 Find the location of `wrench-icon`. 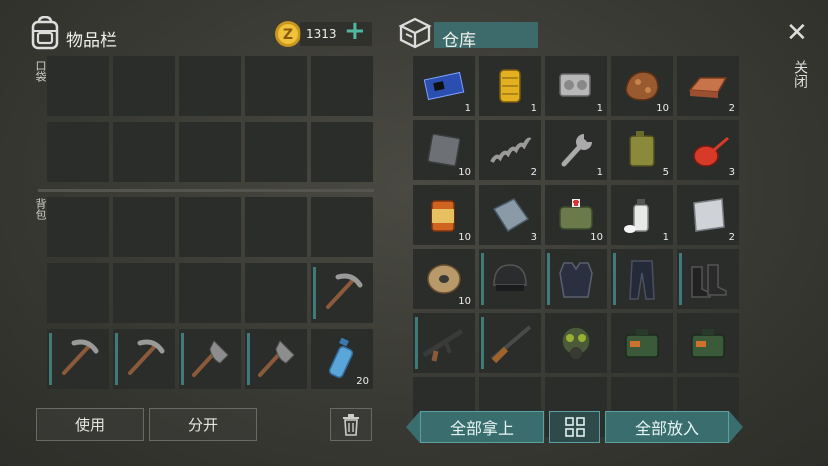

wrench-icon is located at coordinates (576, 150).